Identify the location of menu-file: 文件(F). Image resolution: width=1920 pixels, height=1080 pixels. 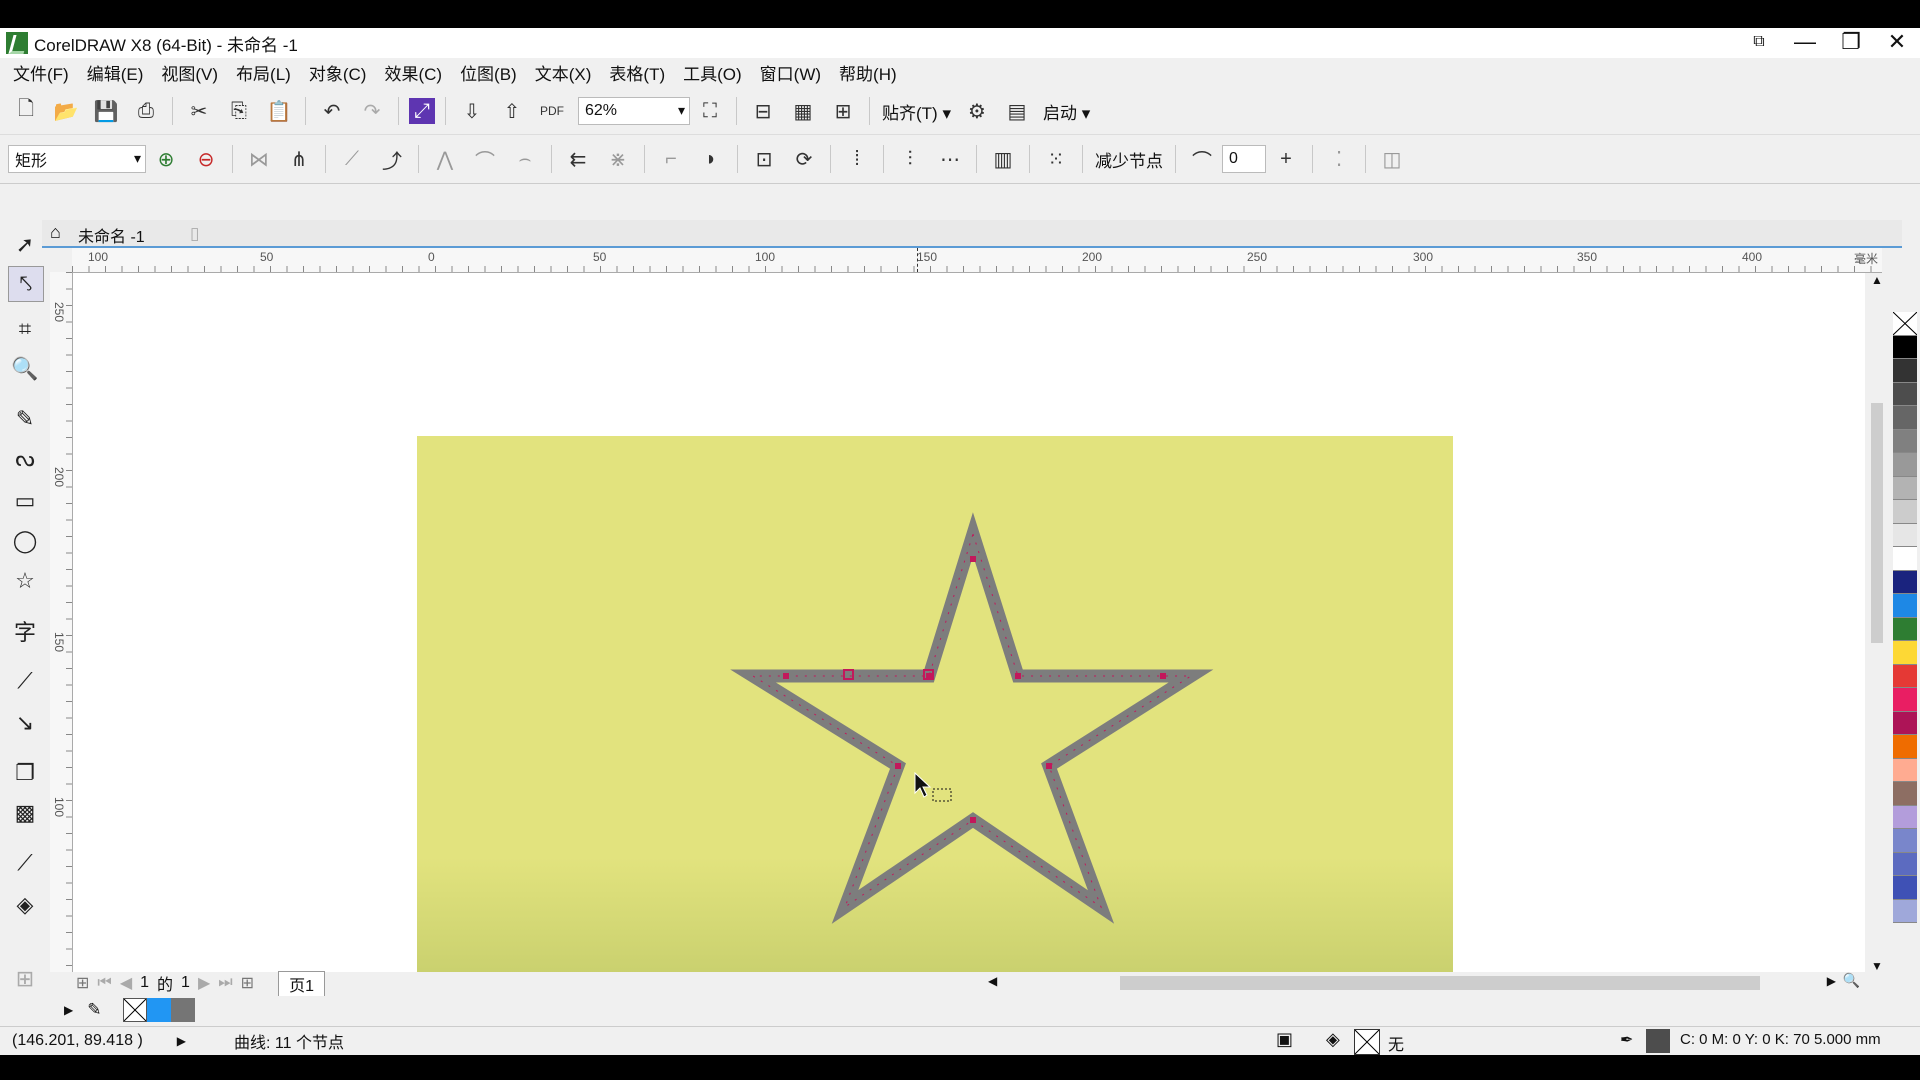
(41, 72).